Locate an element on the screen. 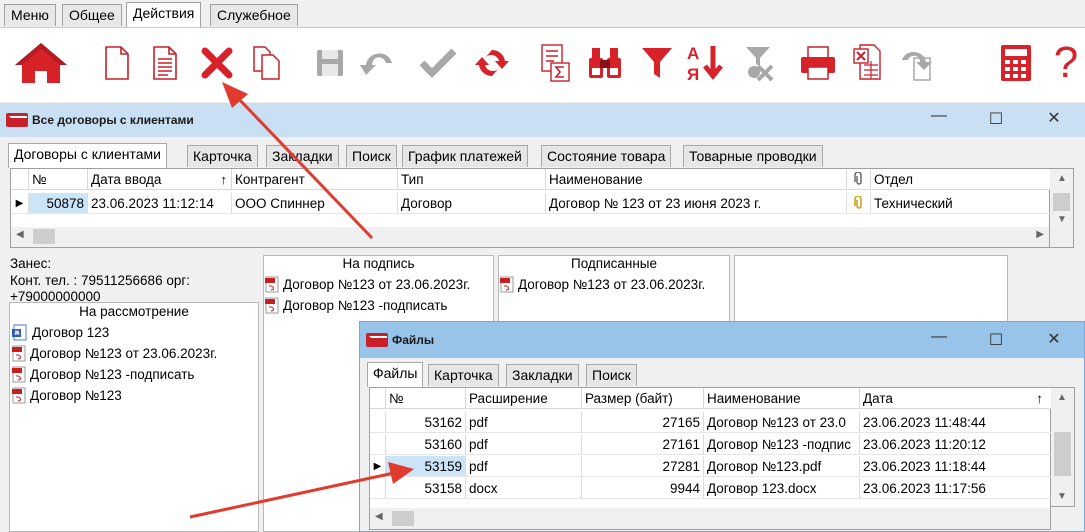 Image resolution: width=1085 pixels, height=532 pixels. table-row-cell-date: 23.06.2023 11:12:14 is located at coordinates (160, 203).